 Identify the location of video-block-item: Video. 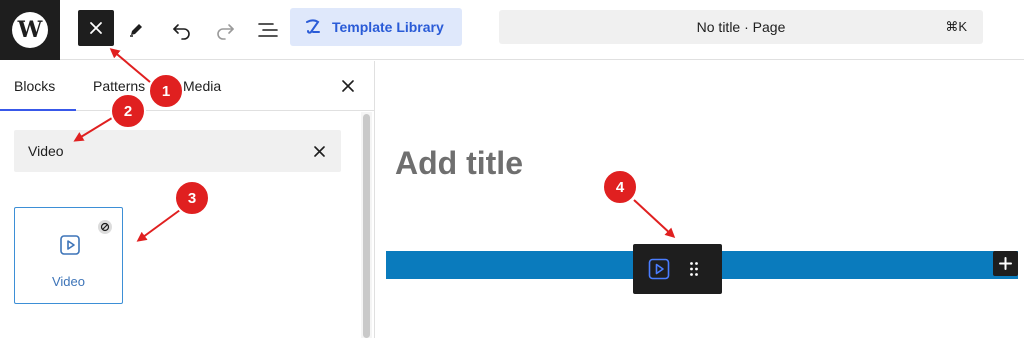
(68, 255).